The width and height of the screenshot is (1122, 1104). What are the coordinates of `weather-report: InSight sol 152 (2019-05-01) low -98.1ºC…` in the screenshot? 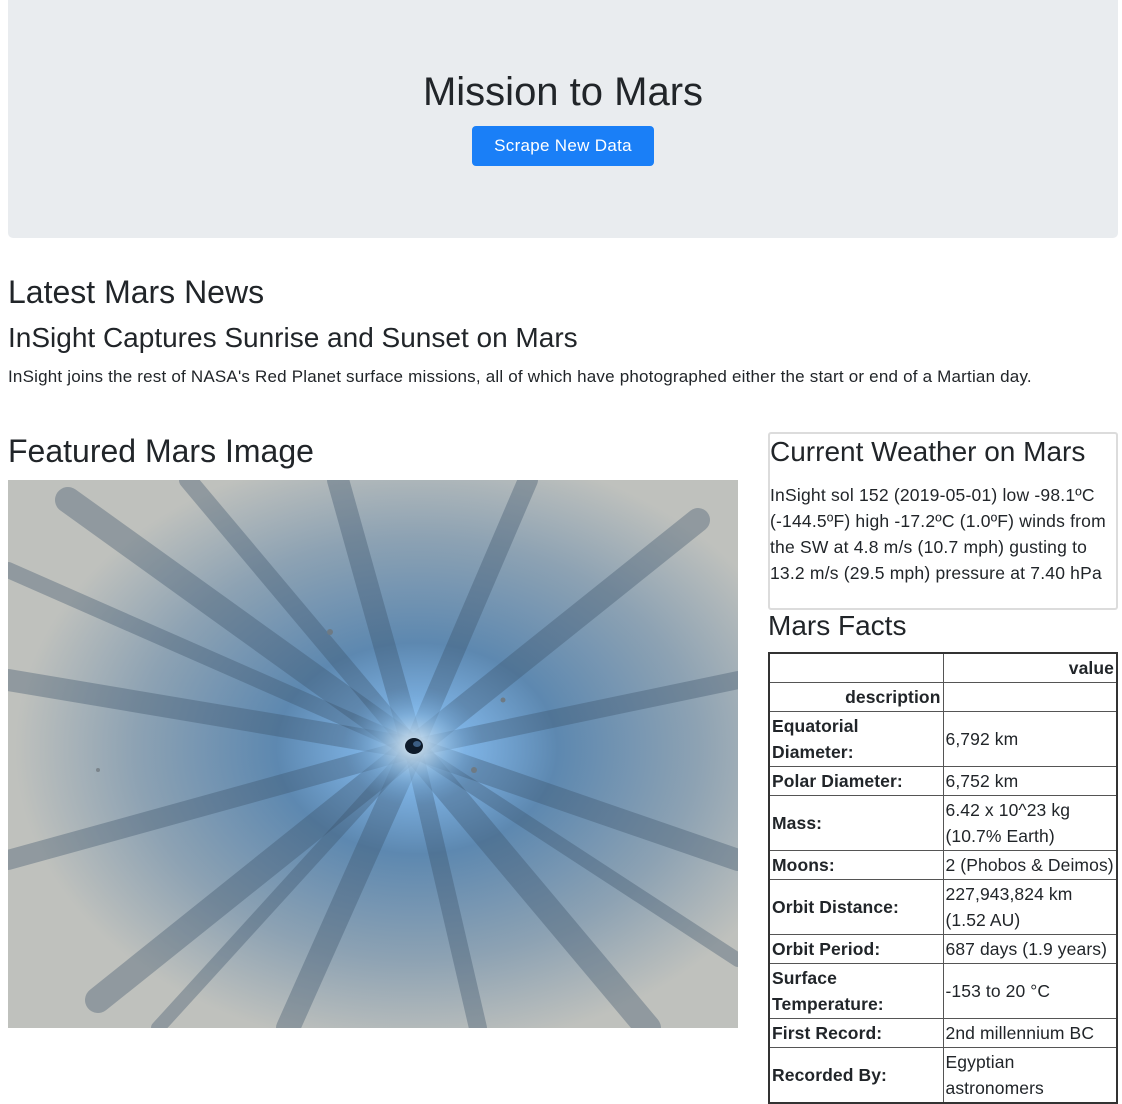 It's located at (938, 534).